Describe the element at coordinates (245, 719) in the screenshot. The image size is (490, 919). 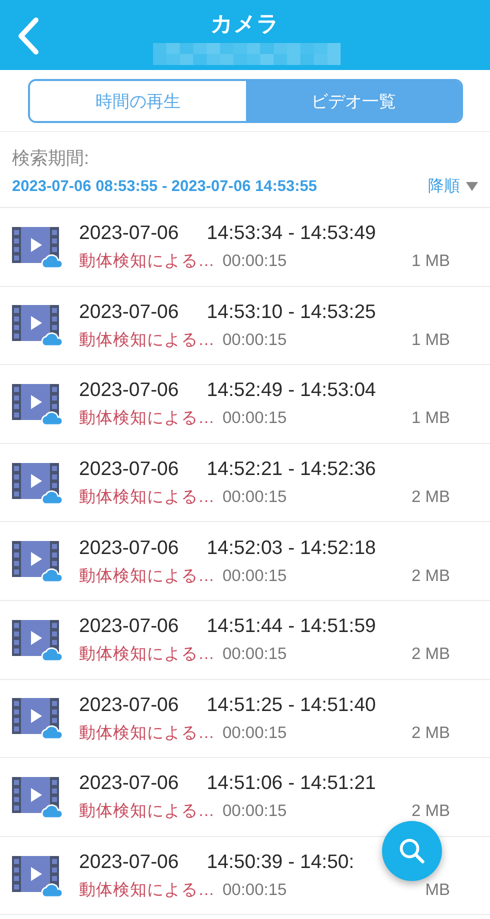
I see `video-list-item: 2023-07-06 14:51:25 - 14:51:40 動体検知による… 00:00:15 2 MB` at that location.